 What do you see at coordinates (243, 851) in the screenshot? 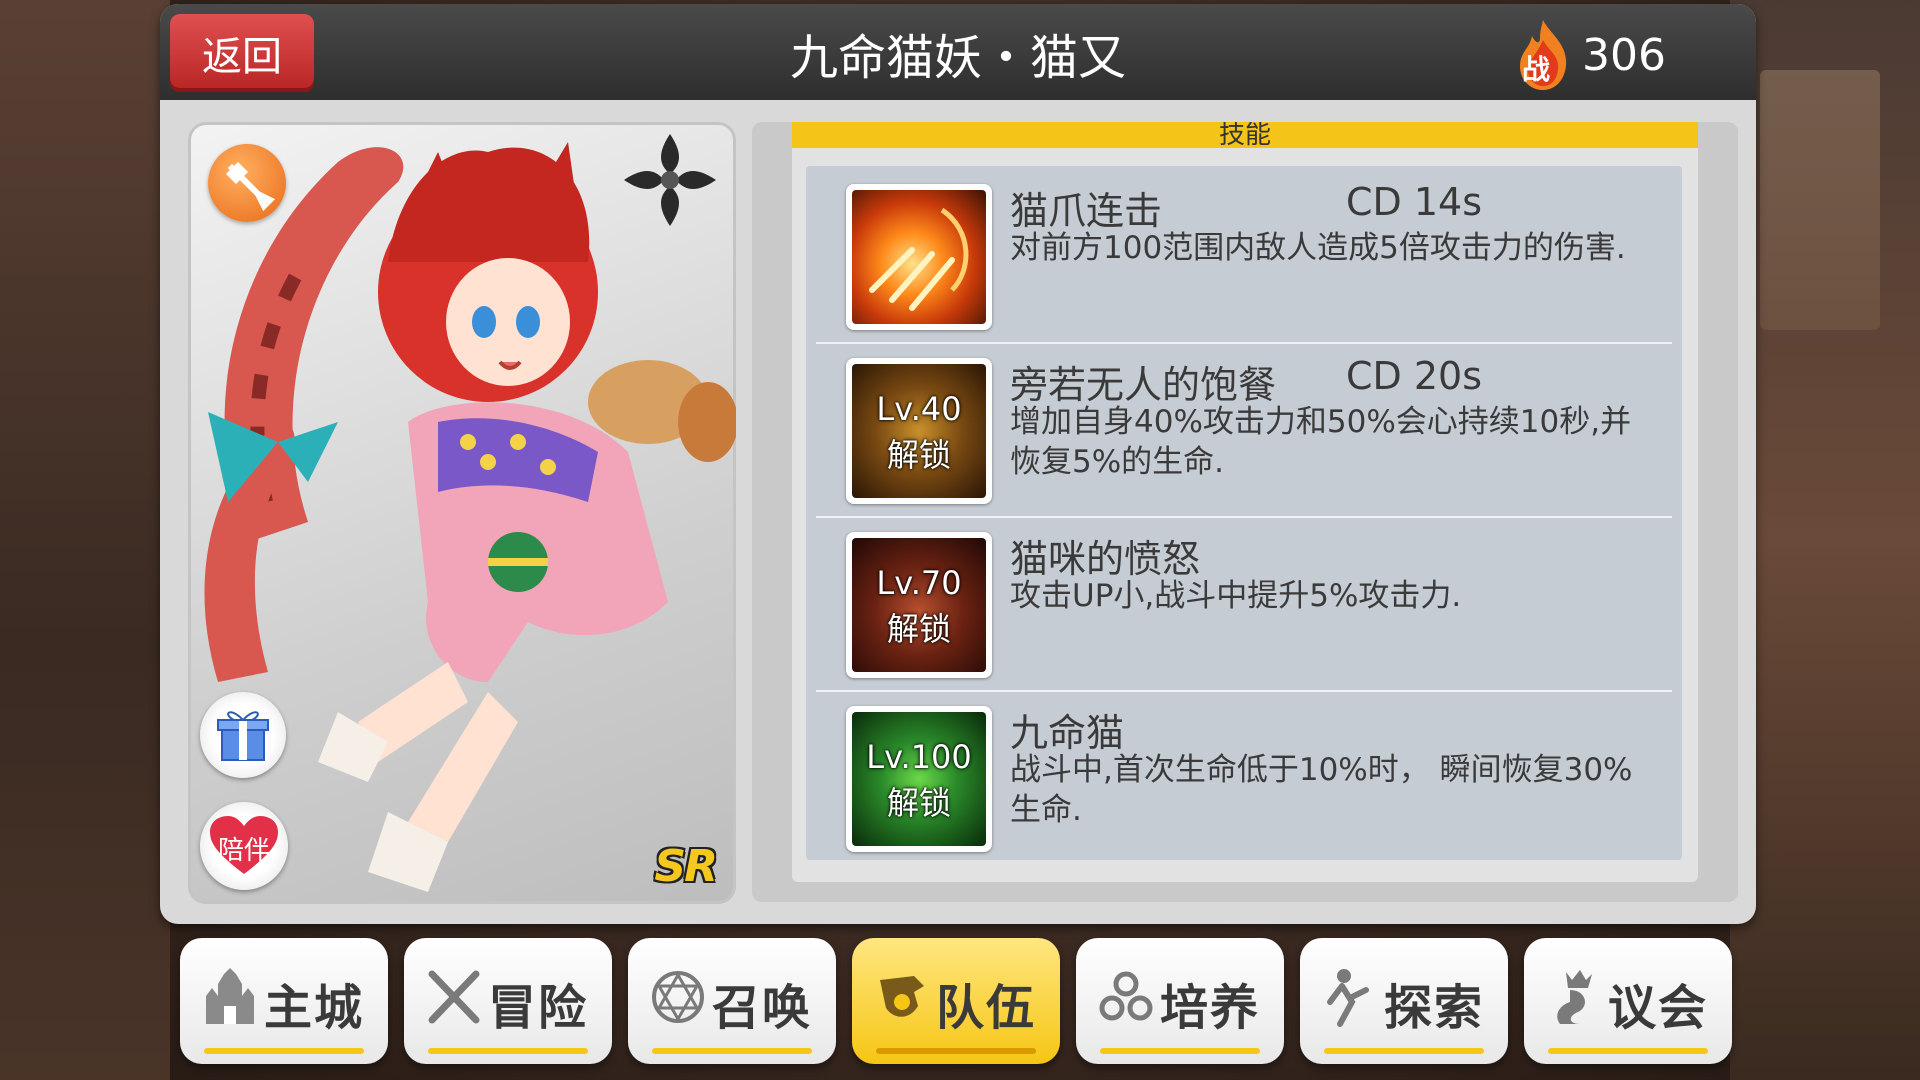
I see `companion-label: 陪伴` at bounding box center [243, 851].